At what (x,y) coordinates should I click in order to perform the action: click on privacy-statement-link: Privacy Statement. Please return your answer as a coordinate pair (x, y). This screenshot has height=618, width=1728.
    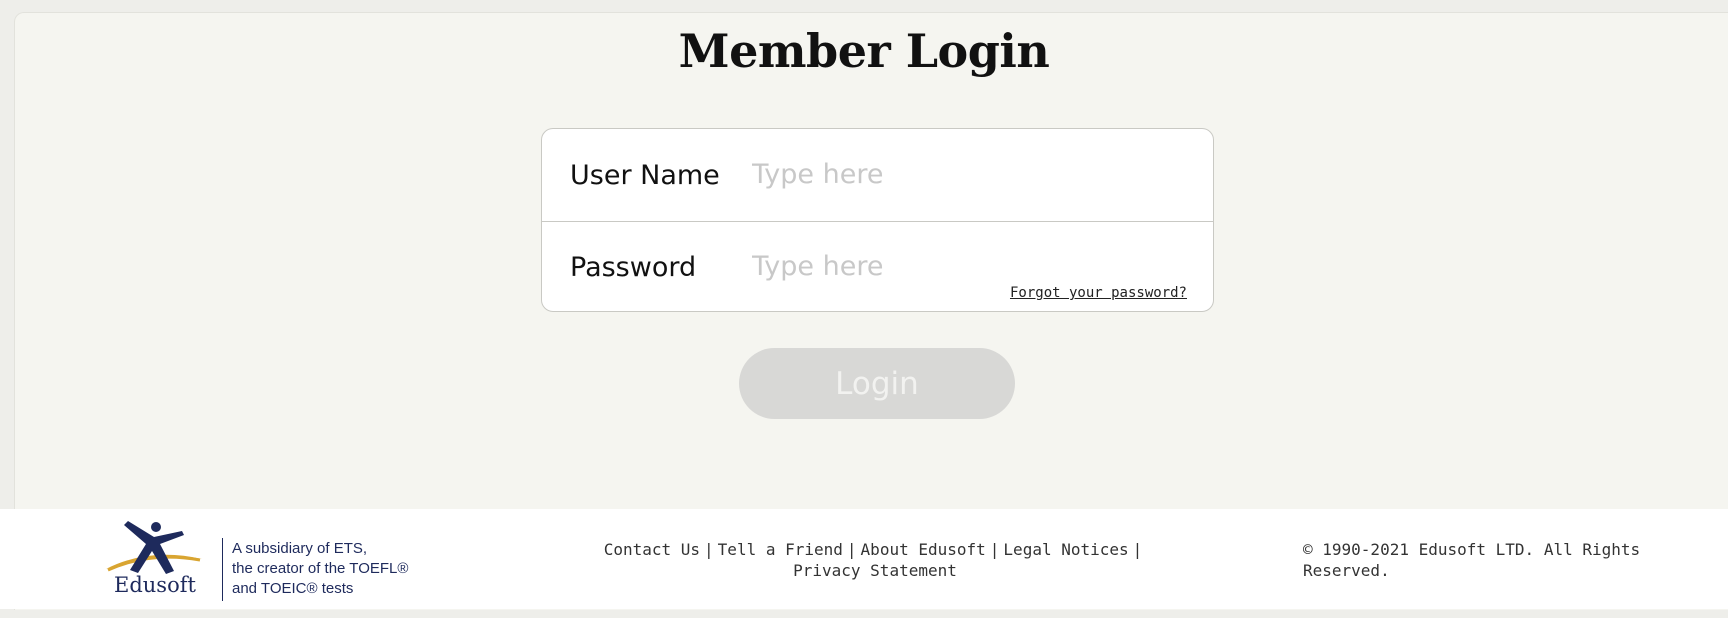
    Looking at the image, I should click on (875, 570).